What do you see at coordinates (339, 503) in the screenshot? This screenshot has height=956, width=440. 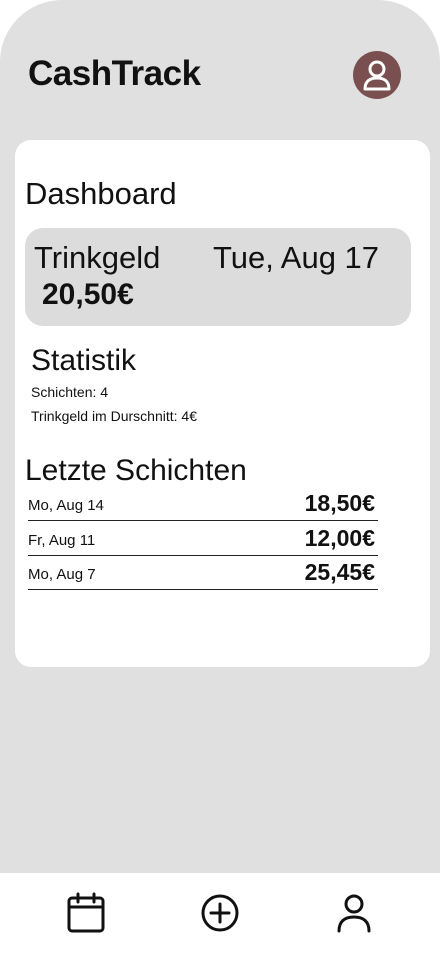 I see `shift-amount: 18,50€` at bounding box center [339, 503].